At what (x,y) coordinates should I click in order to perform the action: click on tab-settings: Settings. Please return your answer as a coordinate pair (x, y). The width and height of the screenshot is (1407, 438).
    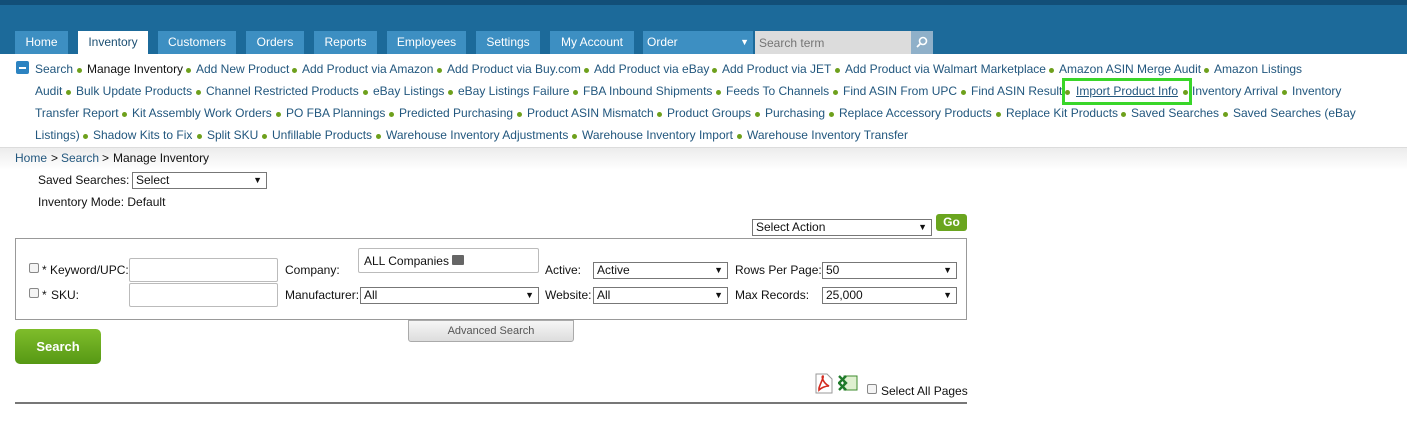
    Looking at the image, I should click on (508, 42).